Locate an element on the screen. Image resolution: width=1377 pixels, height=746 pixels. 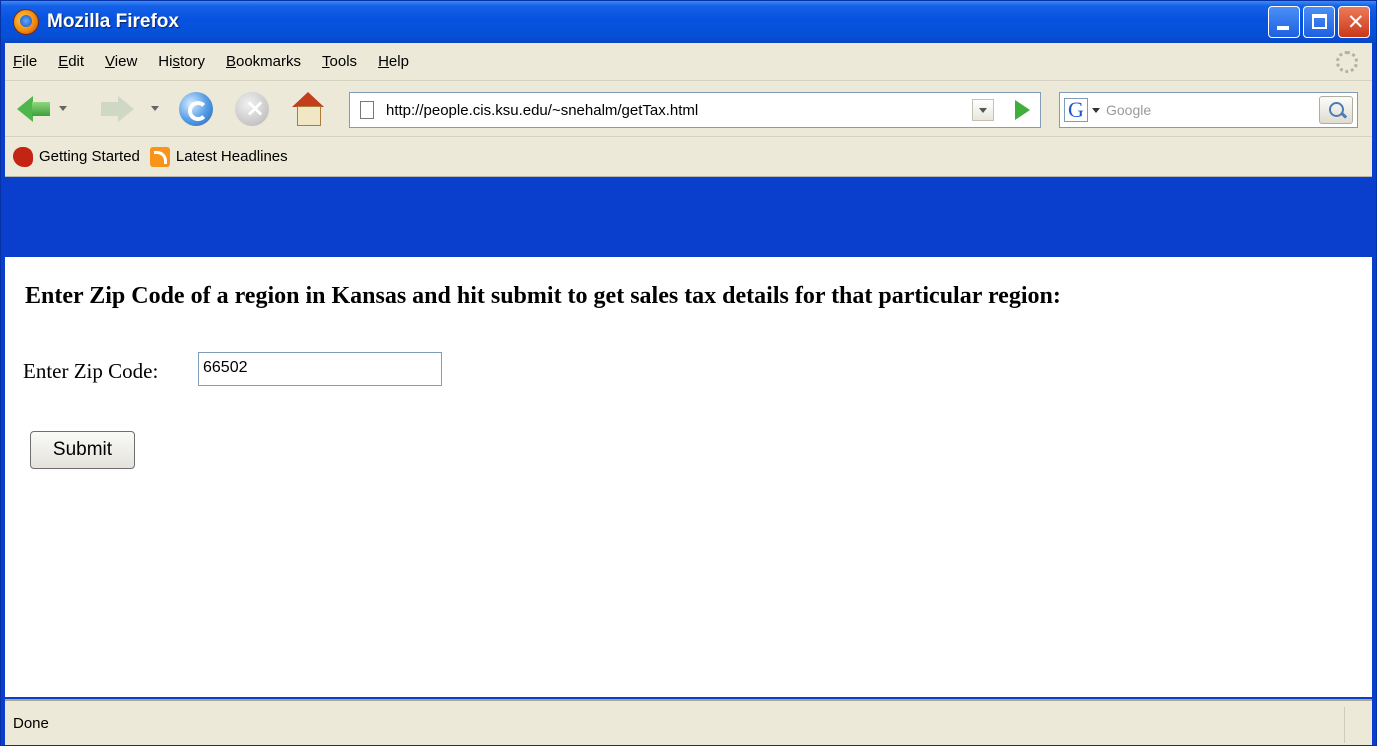
search-button is located at coordinates (1336, 110).